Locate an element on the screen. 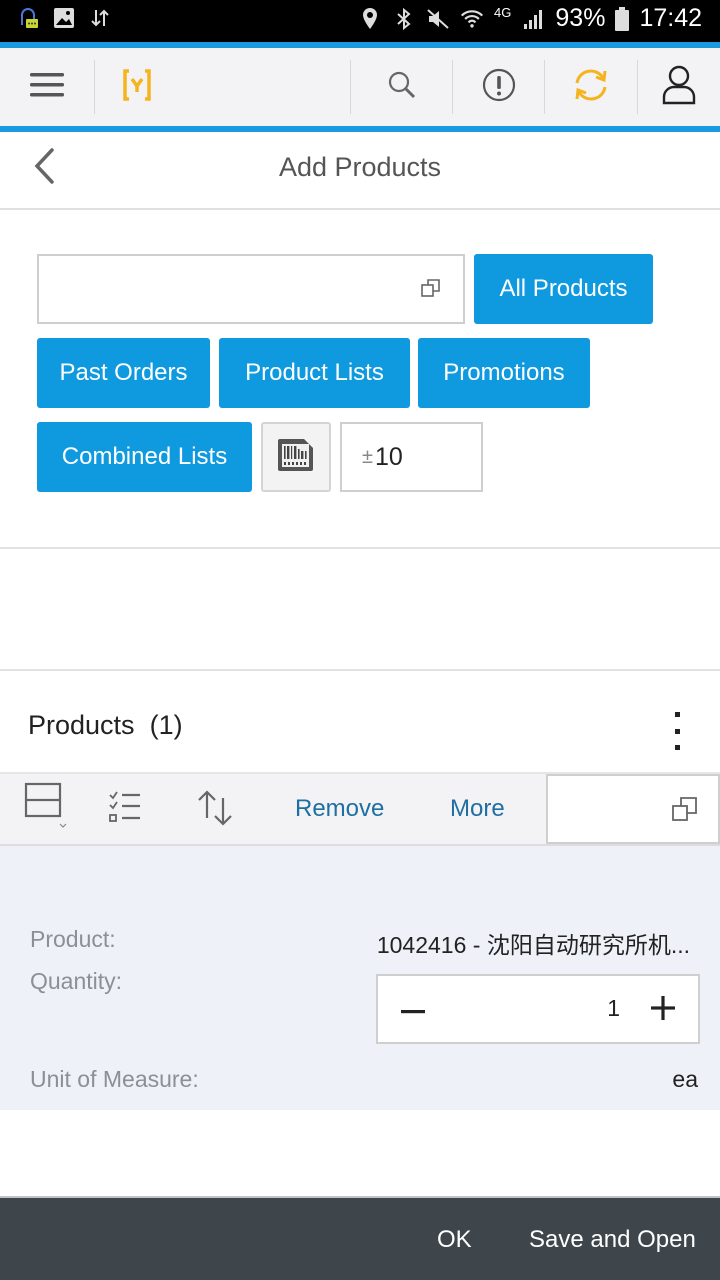 The image size is (720, 1280). sort-button is located at coordinates (215, 810).